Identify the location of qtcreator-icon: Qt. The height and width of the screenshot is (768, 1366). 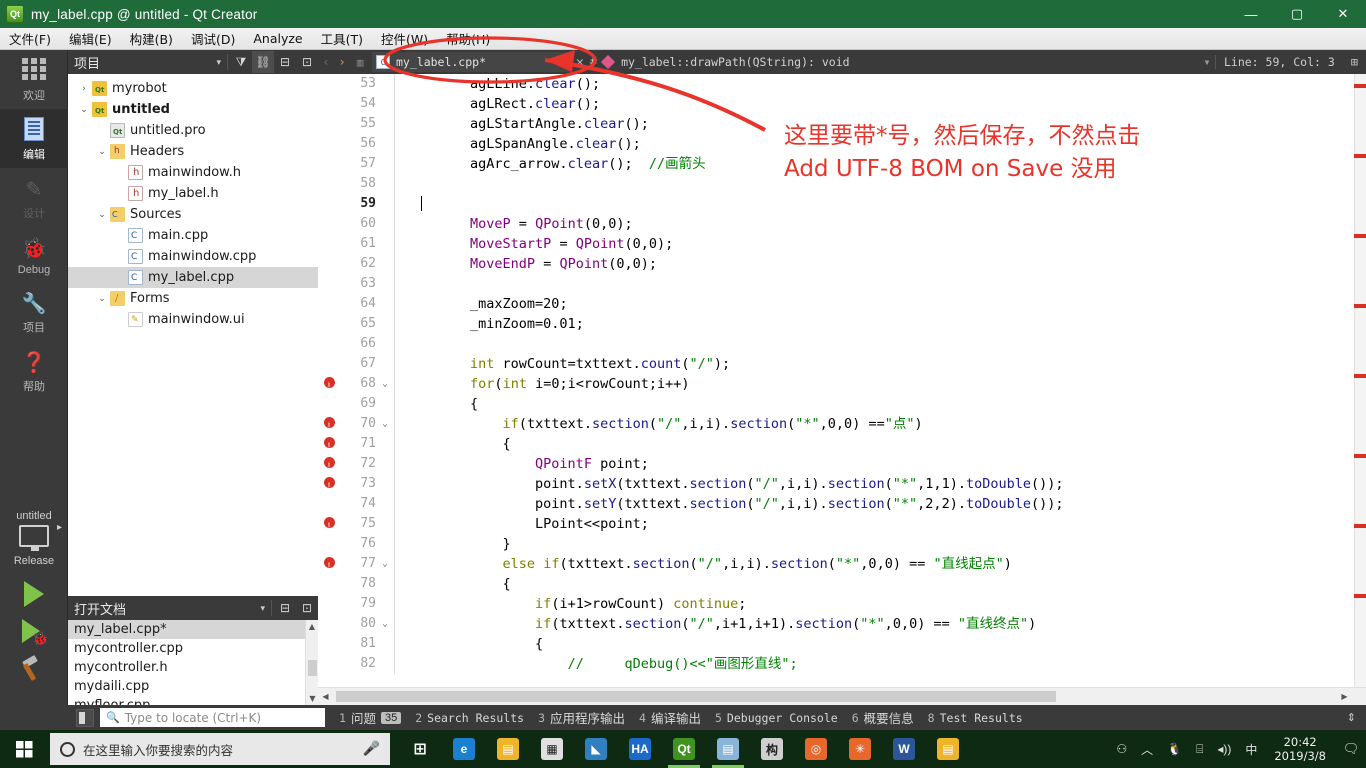
(684, 749).